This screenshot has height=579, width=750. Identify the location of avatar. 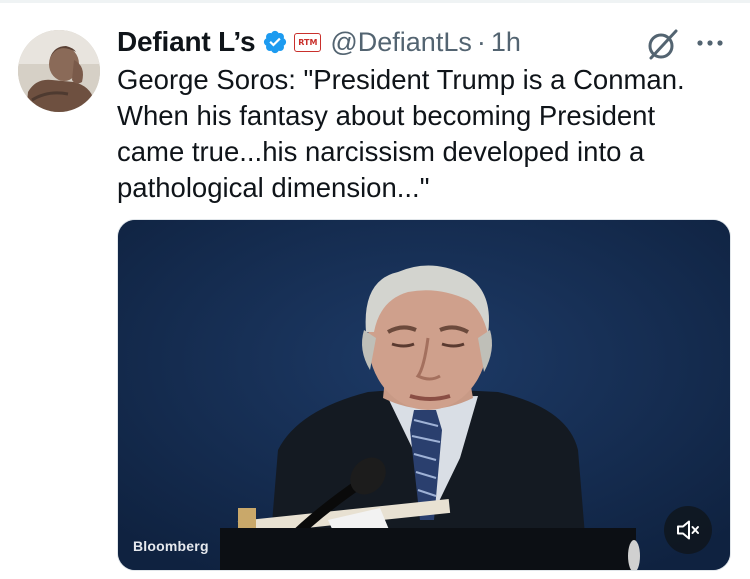
(59, 71).